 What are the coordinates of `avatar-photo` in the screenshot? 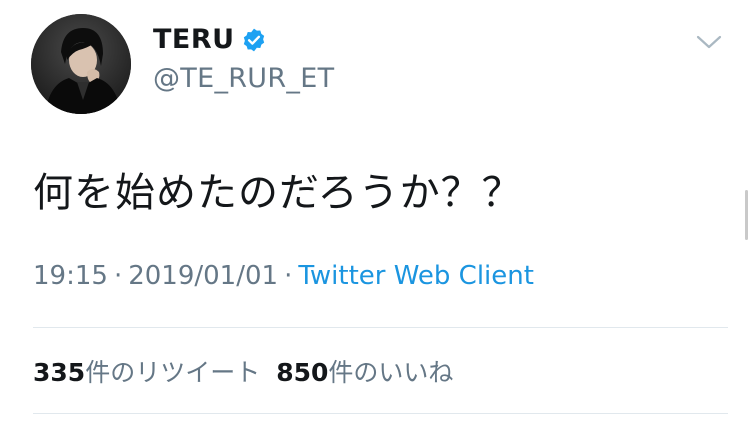 It's located at (81, 64).